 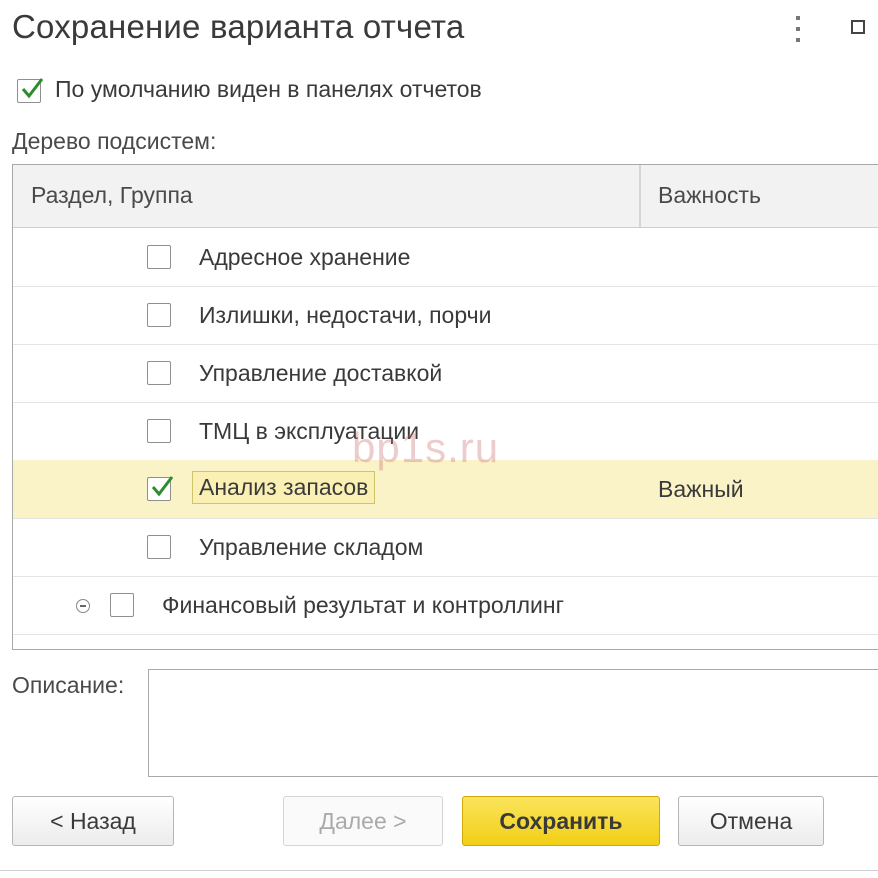 I want to click on table-row: Управление доставкой, so click(x=445, y=373).